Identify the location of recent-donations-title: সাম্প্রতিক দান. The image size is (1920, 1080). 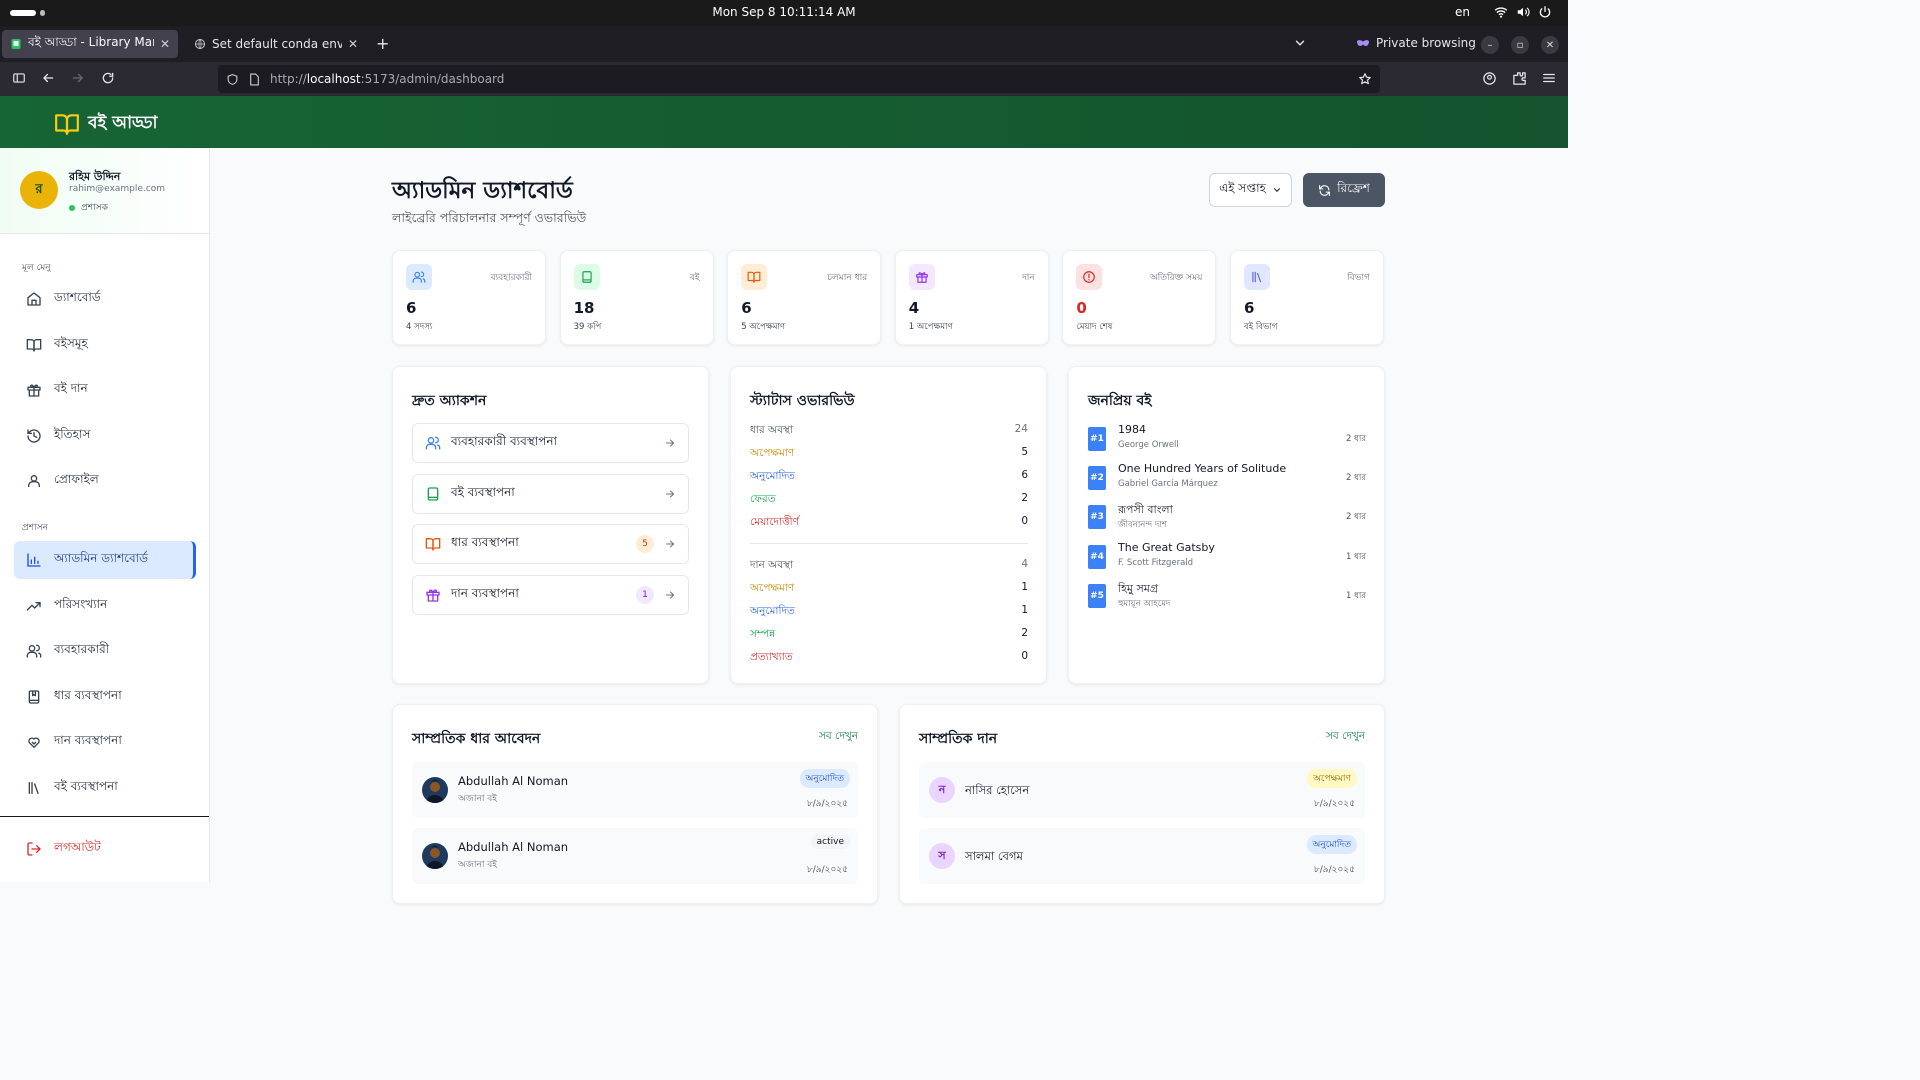
(958, 739).